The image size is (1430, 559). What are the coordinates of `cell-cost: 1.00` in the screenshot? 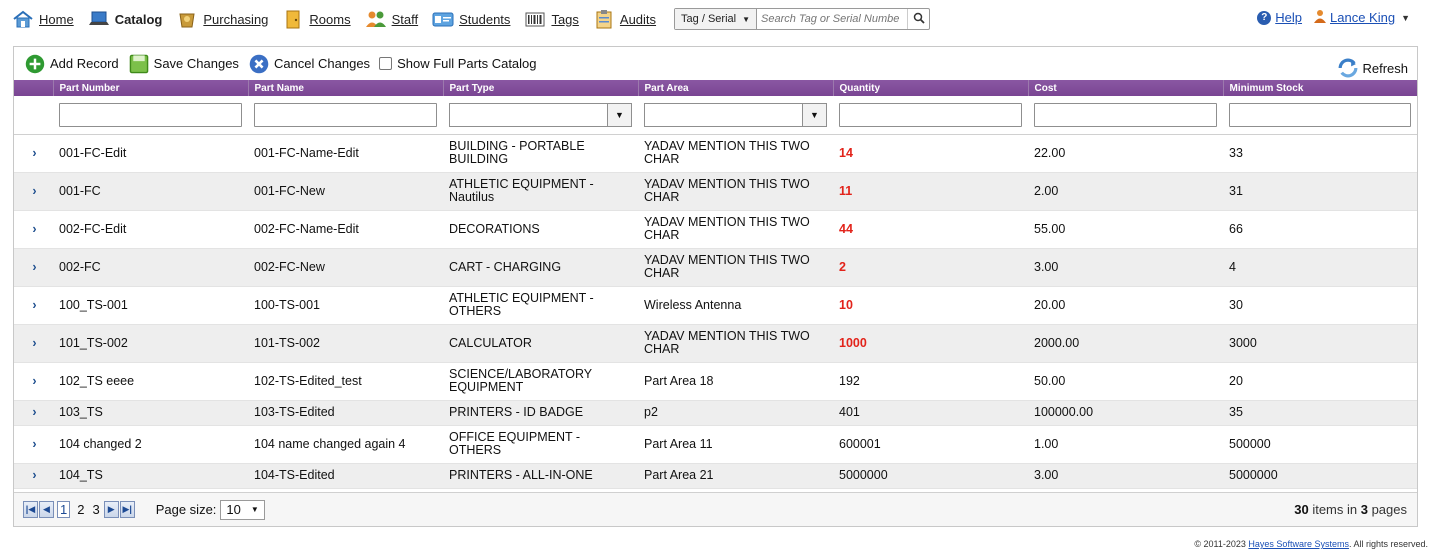 It's located at (1125, 444).